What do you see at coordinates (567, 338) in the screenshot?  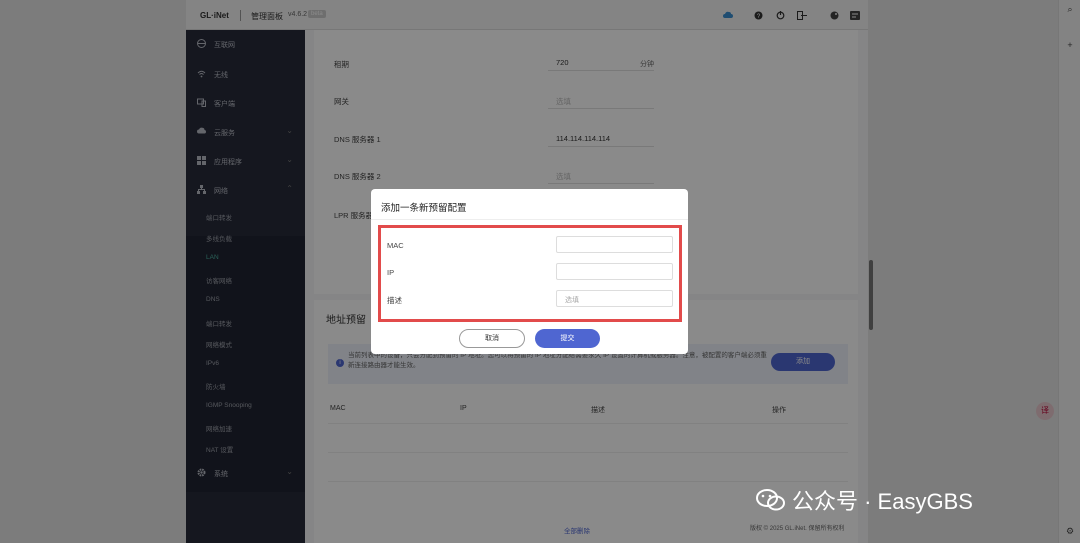 I see `submit-button: 提交` at bounding box center [567, 338].